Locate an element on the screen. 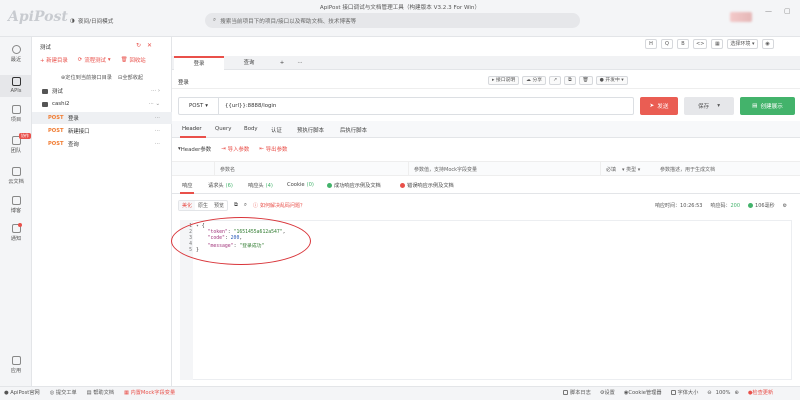 Image resolution: width=800 pixels, height=400 pixels. tree-api-item: POST 新建接口 ··· is located at coordinates (102, 131).